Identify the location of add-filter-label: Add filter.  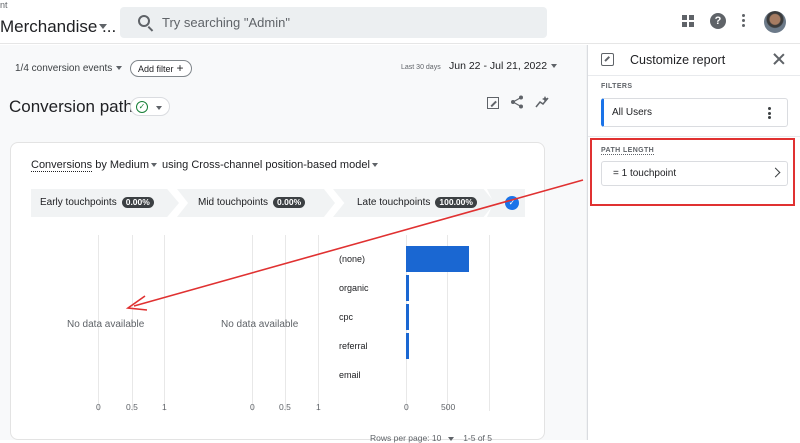
(156, 69).